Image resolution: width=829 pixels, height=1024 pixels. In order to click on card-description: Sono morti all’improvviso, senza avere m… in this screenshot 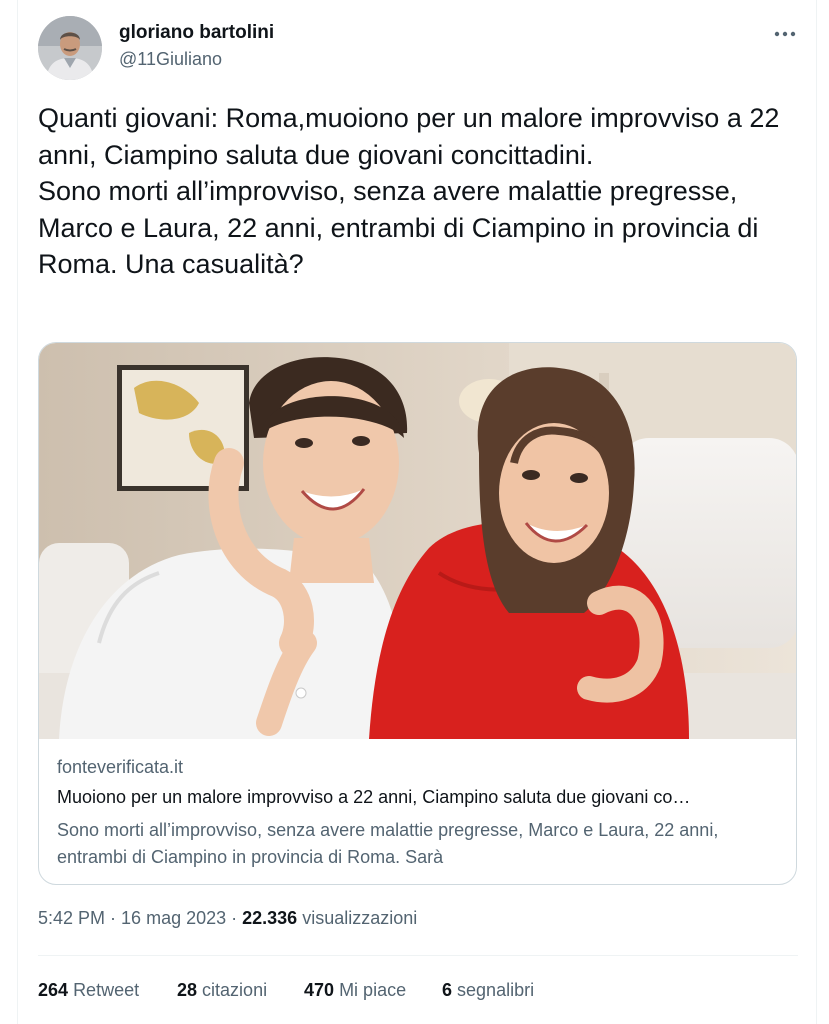, I will do `click(388, 843)`.